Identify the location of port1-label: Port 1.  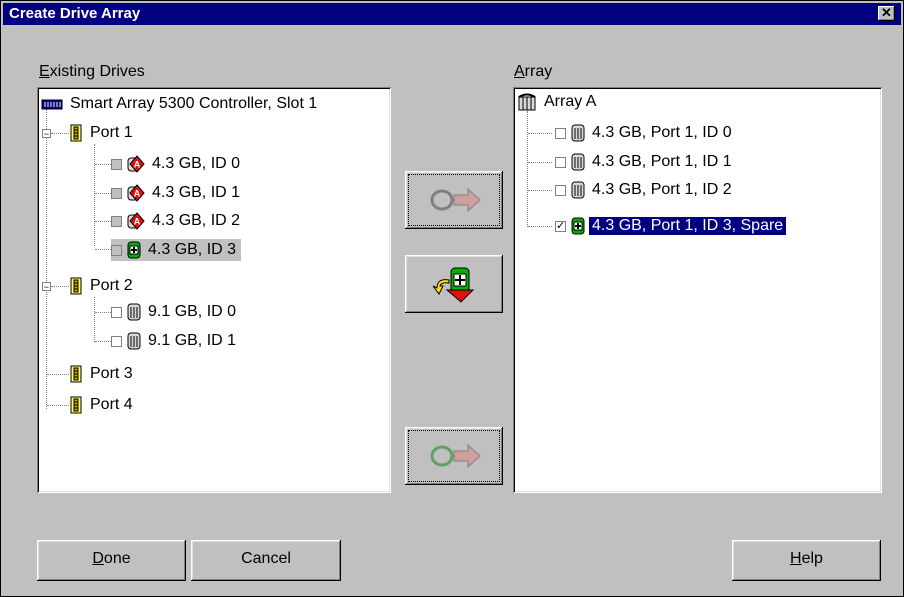
(111, 132).